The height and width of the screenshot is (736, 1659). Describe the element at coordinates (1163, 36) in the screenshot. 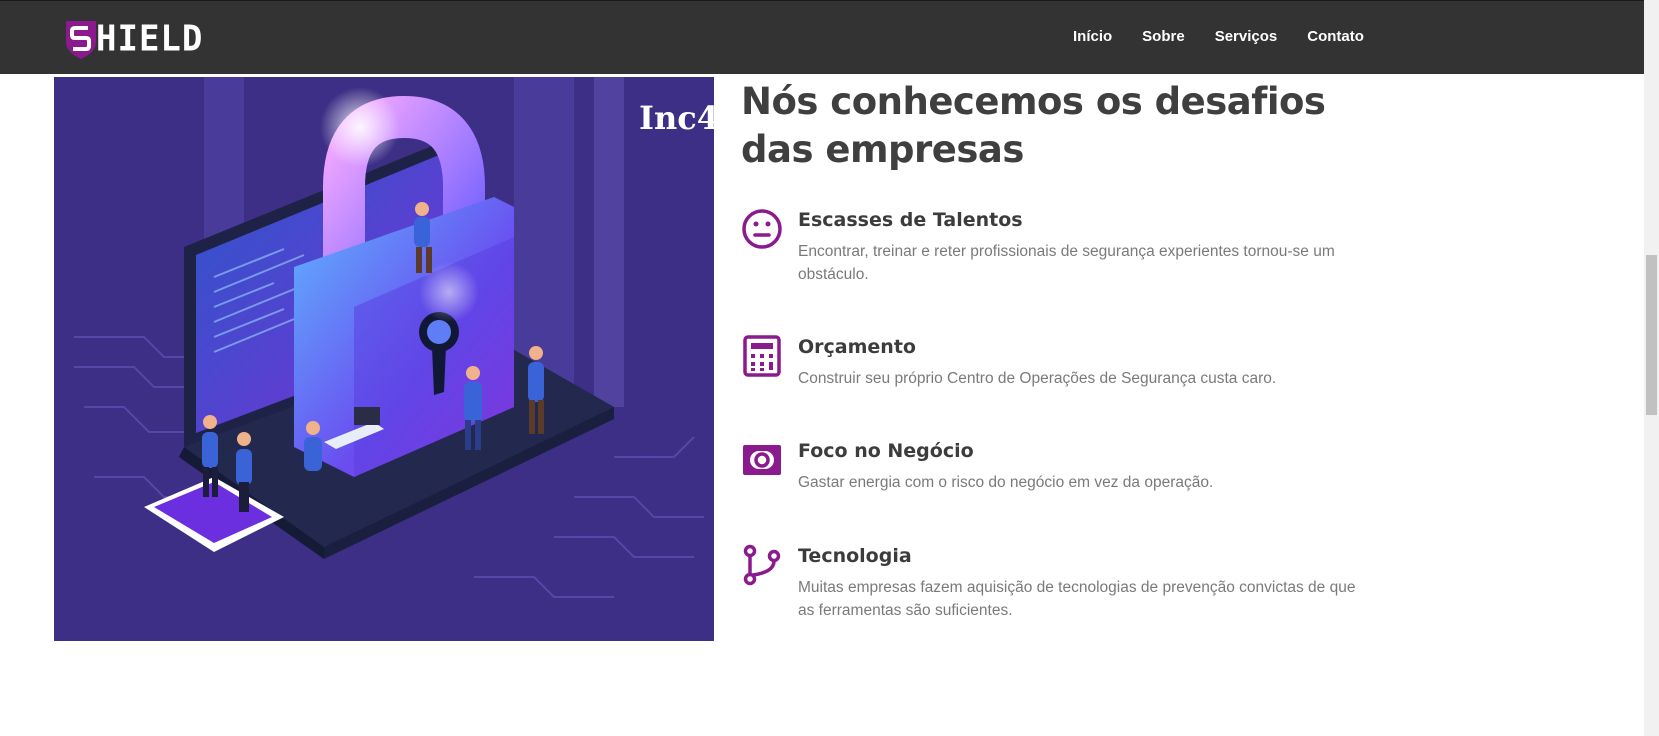

I see `nav-link-sobre: Sobre` at that location.